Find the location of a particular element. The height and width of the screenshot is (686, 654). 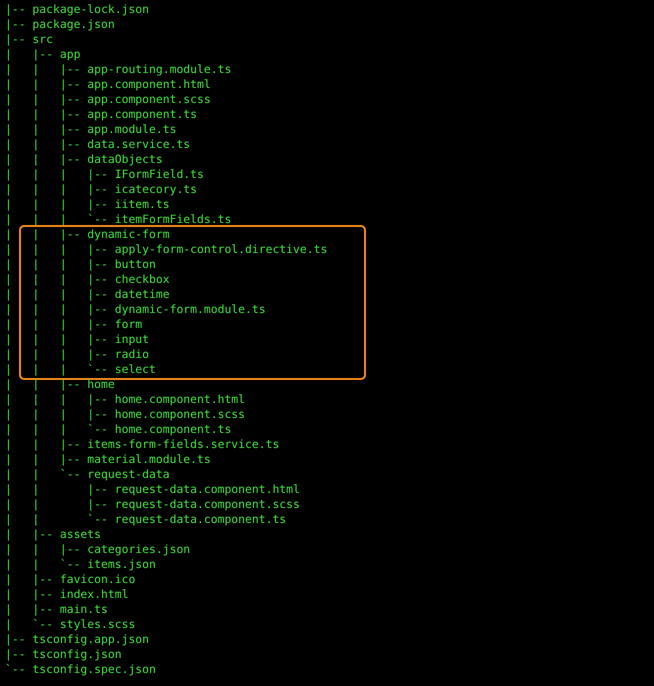

terminal-line: | | |-- material.module.ts is located at coordinates (108, 459).